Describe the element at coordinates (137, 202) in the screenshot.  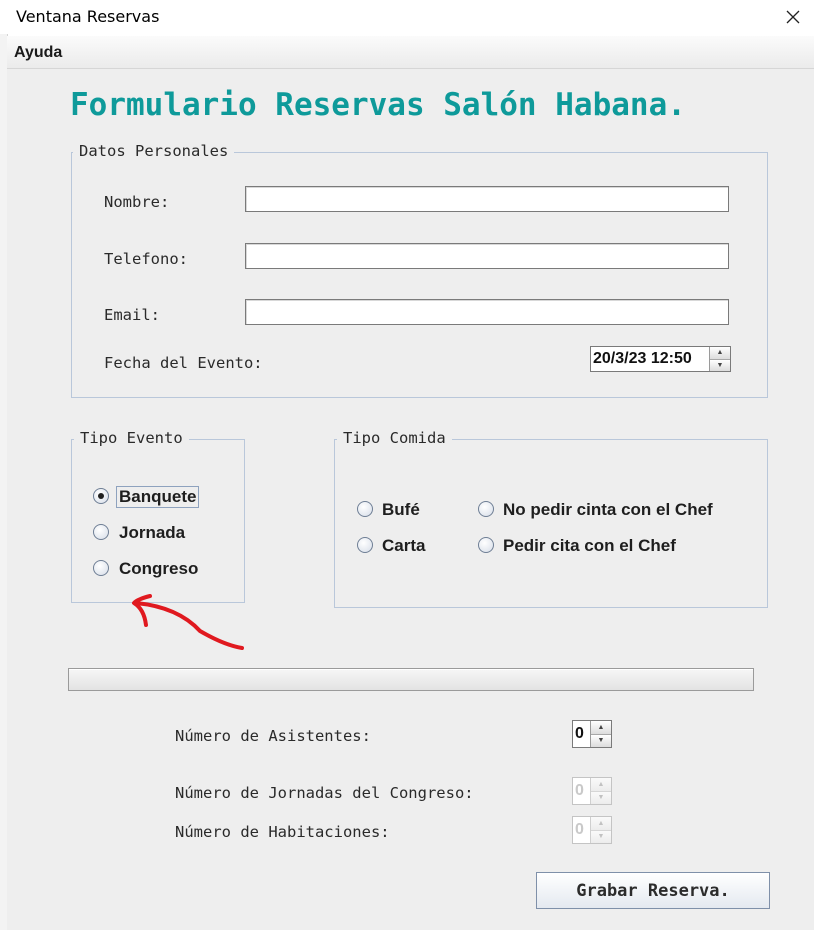
I see `nombre-label: Nombre:` at that location.